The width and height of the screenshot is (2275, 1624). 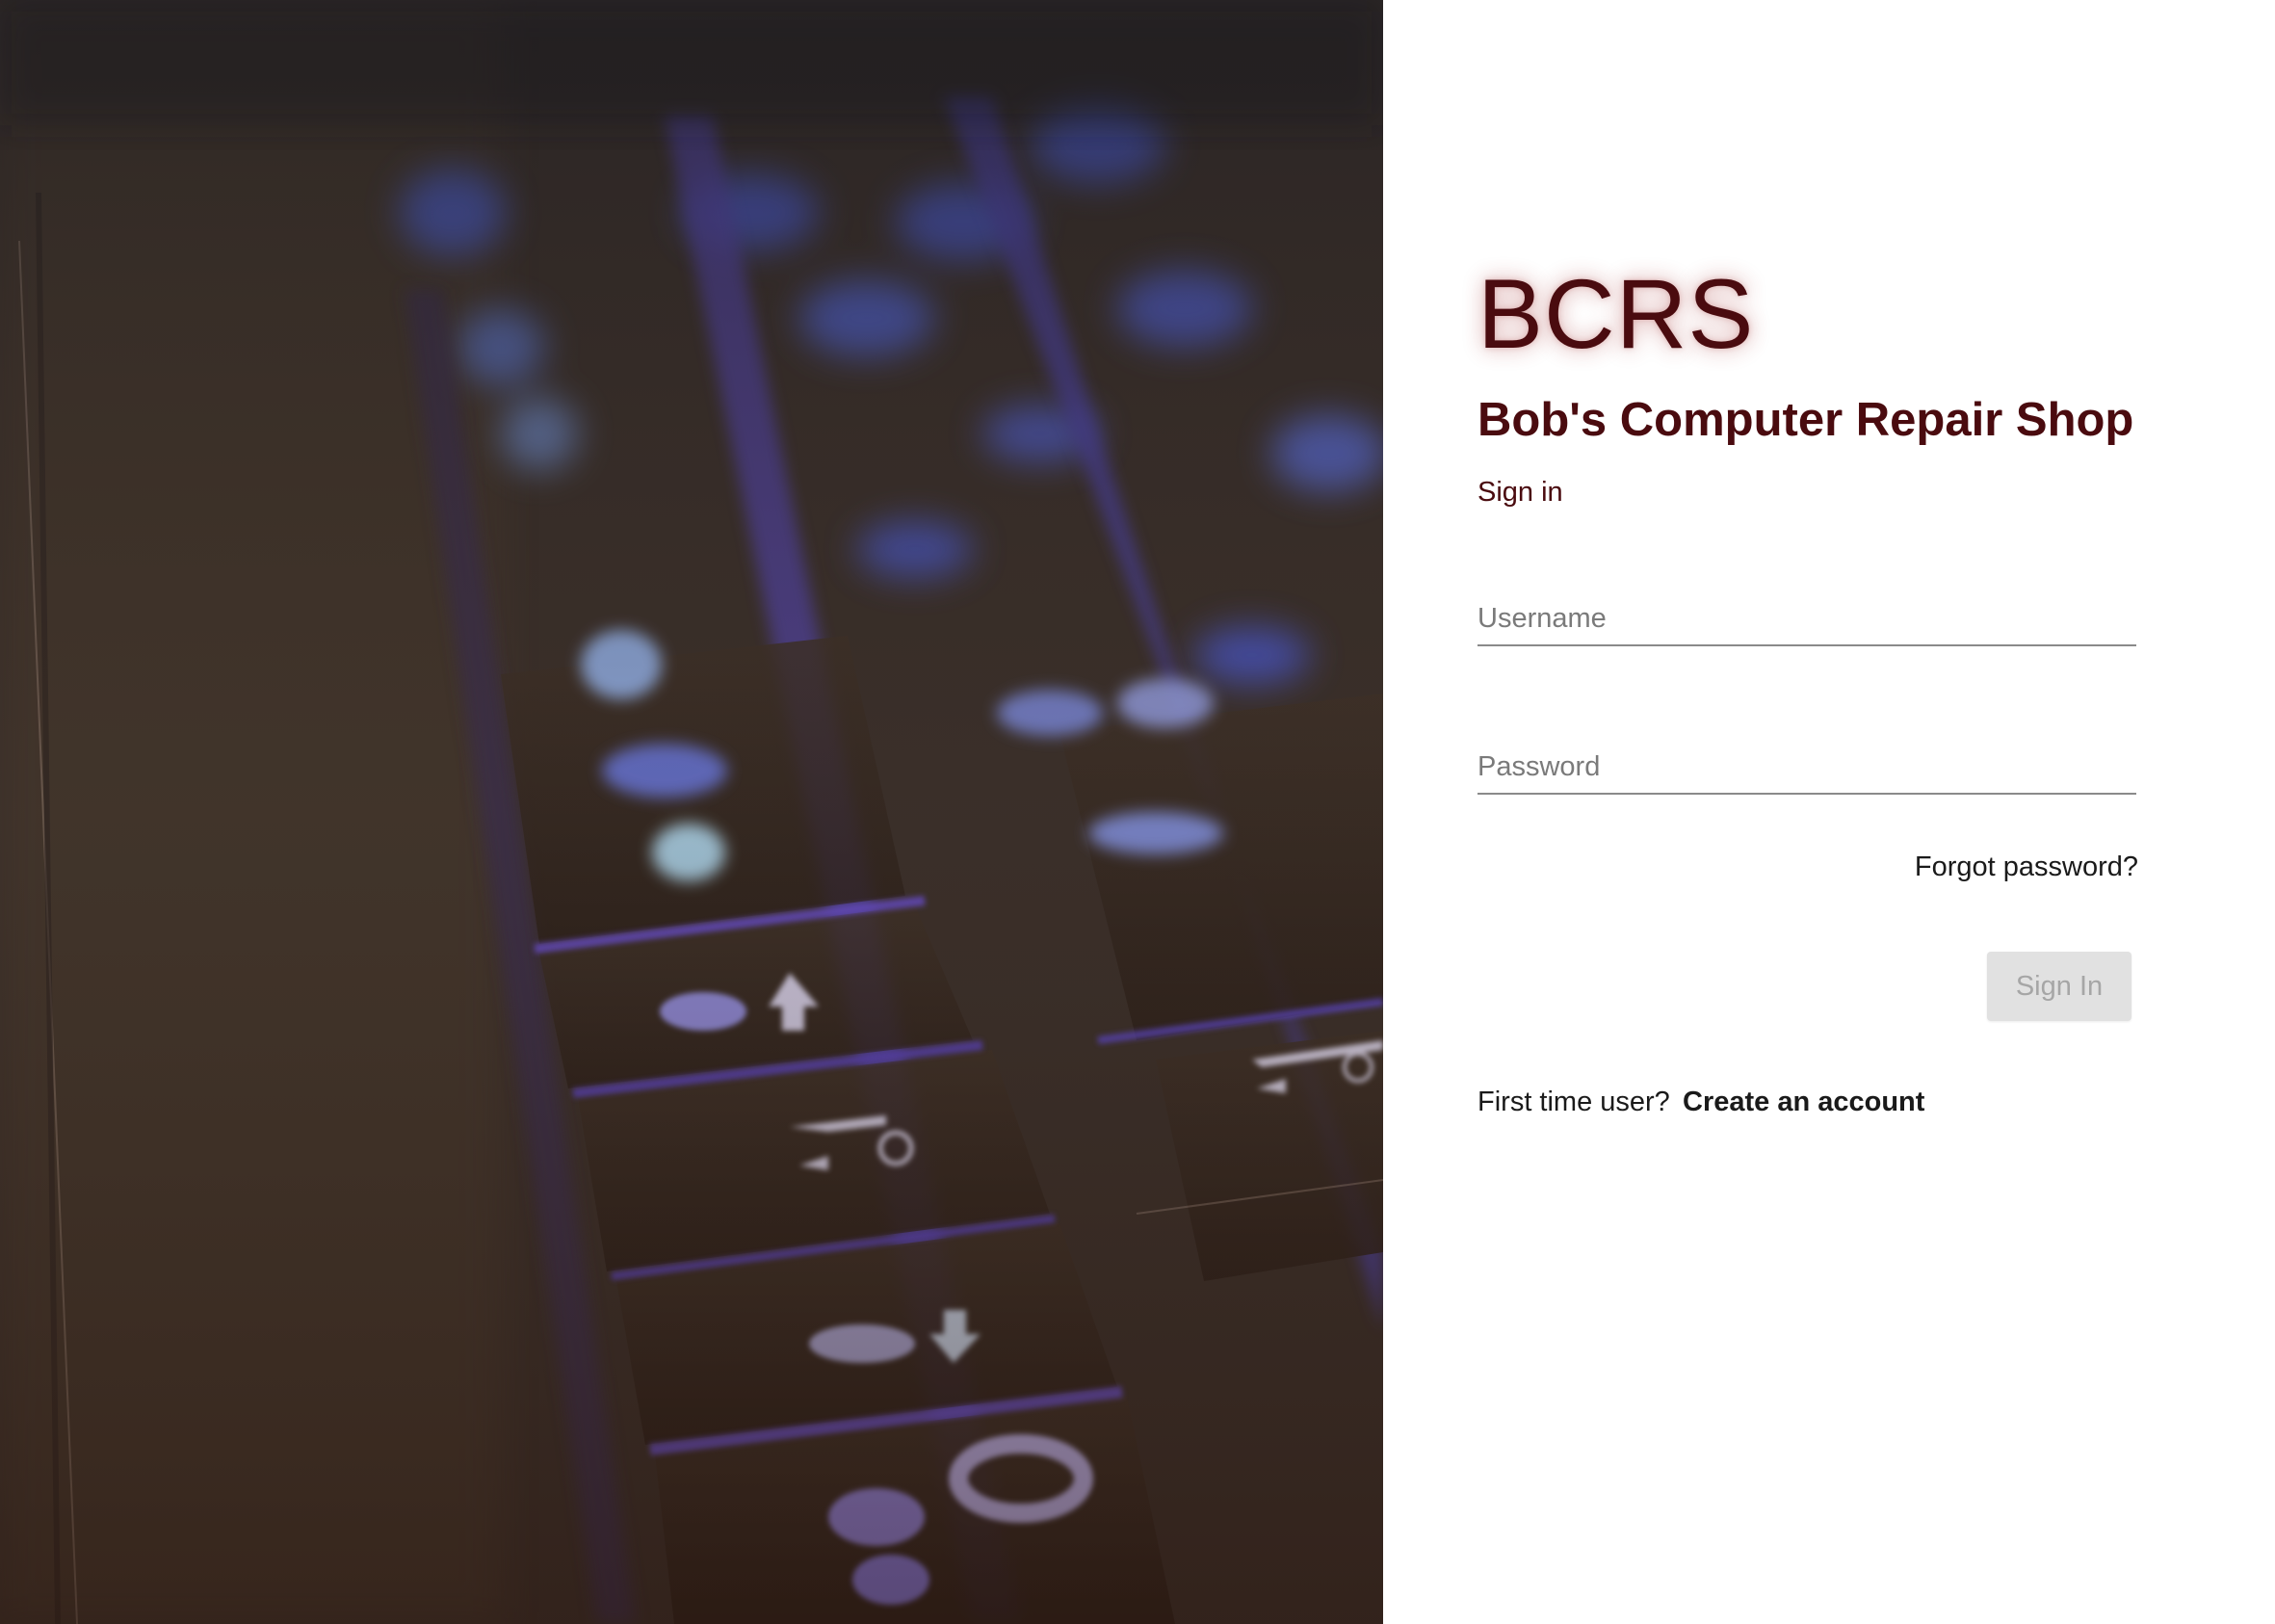 What do you see at coordinates (1573, 1102) in the screenshot?
I see `first-time-user-label: First time user?` at bounding box center [1573, 1102].